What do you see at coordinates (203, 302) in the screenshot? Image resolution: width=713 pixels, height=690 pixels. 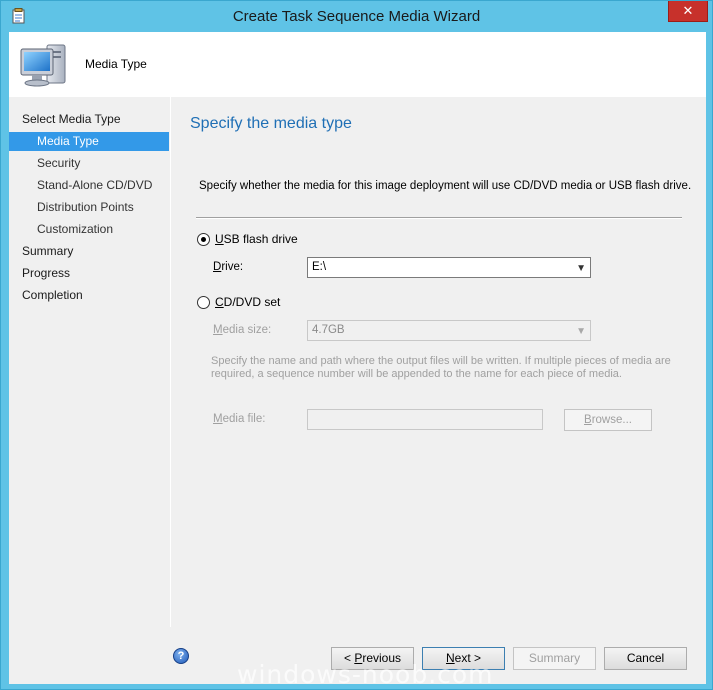 I see `cd-dvd-set-radio` at bounding box center [203, 302].